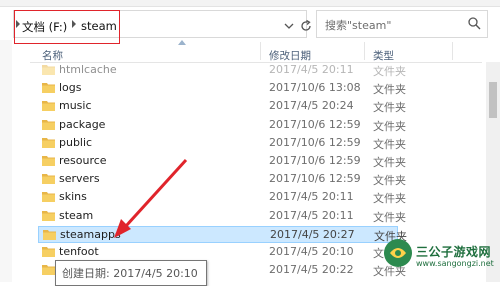 Image resolution: width=500 pixels, height=286 pixels. I want to click on watermark: 三公子游戏网 www.sangongzi.net, so click(439, 254).